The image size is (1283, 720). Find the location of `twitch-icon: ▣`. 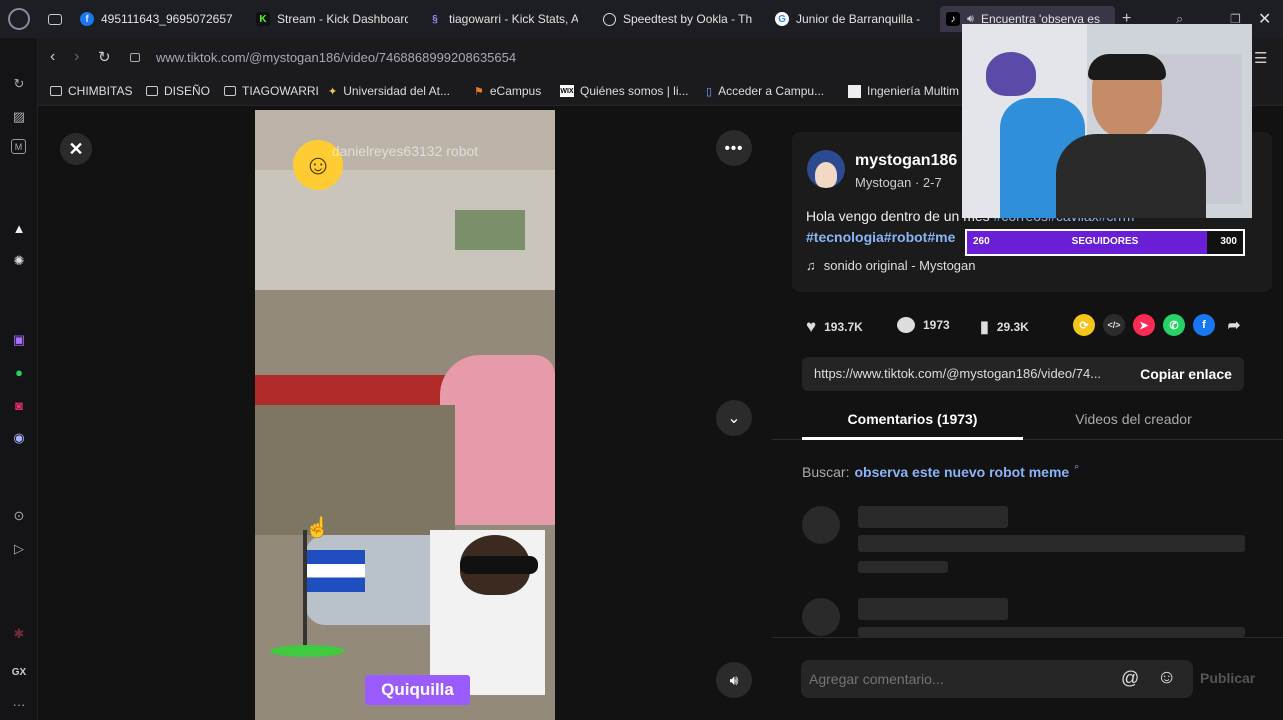

twitch-icon: ▣ is located at coordinates (19, 340).